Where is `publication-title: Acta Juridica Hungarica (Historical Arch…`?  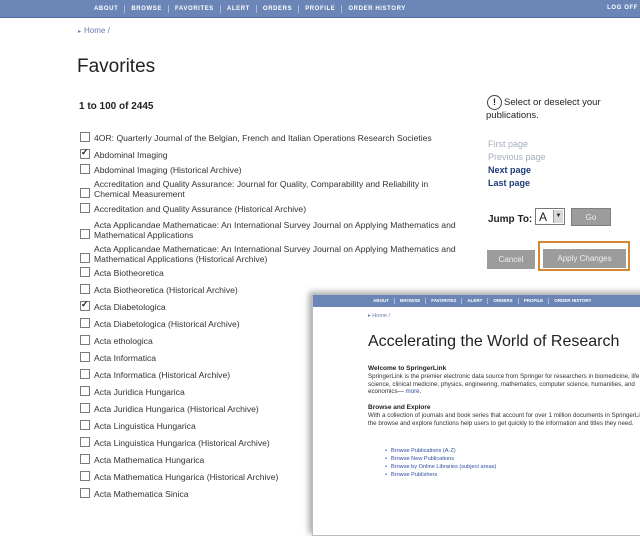 publication-title: Acta Juridica Hungarica (Historical Arch… is located at coordinates (176, 409).